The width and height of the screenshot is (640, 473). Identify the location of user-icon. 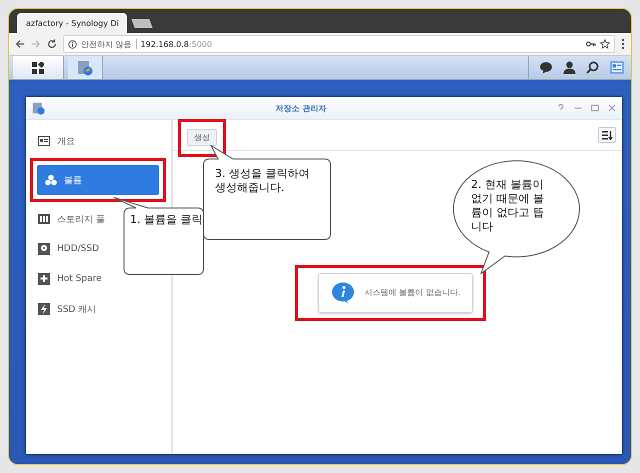
(569, 67).